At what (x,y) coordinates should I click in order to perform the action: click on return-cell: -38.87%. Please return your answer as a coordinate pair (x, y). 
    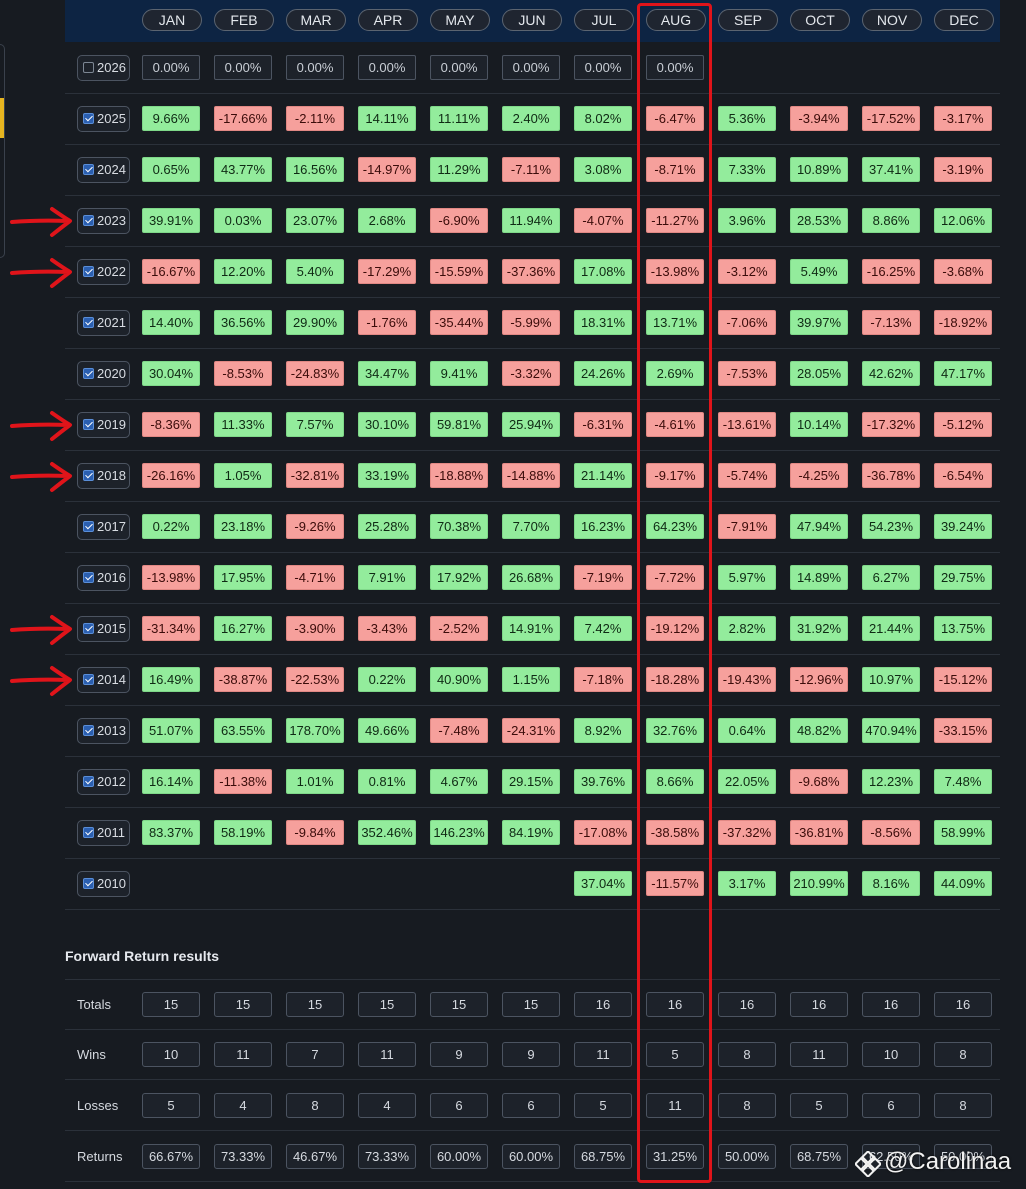
    Looking at the image, I should click on (243, 679).